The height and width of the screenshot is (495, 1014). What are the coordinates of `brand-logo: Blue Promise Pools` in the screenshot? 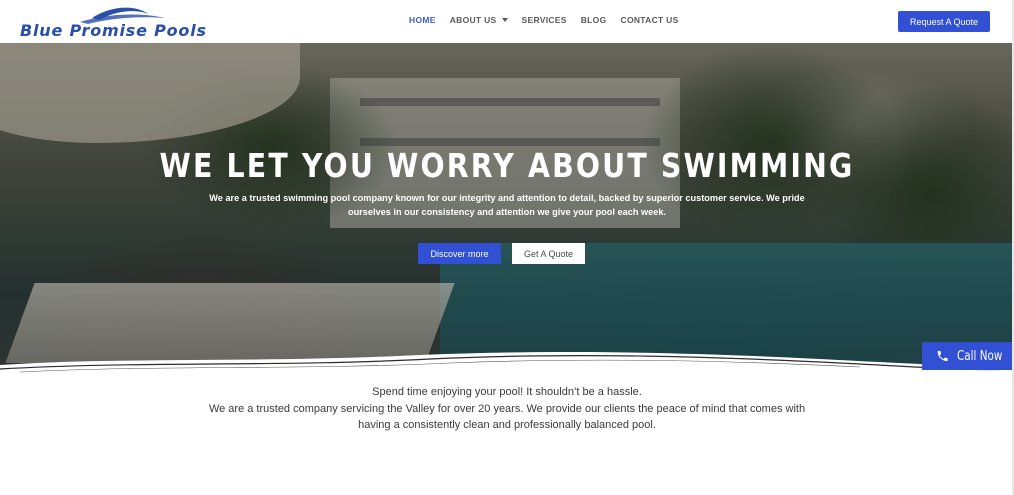 It's located at (113, 22).